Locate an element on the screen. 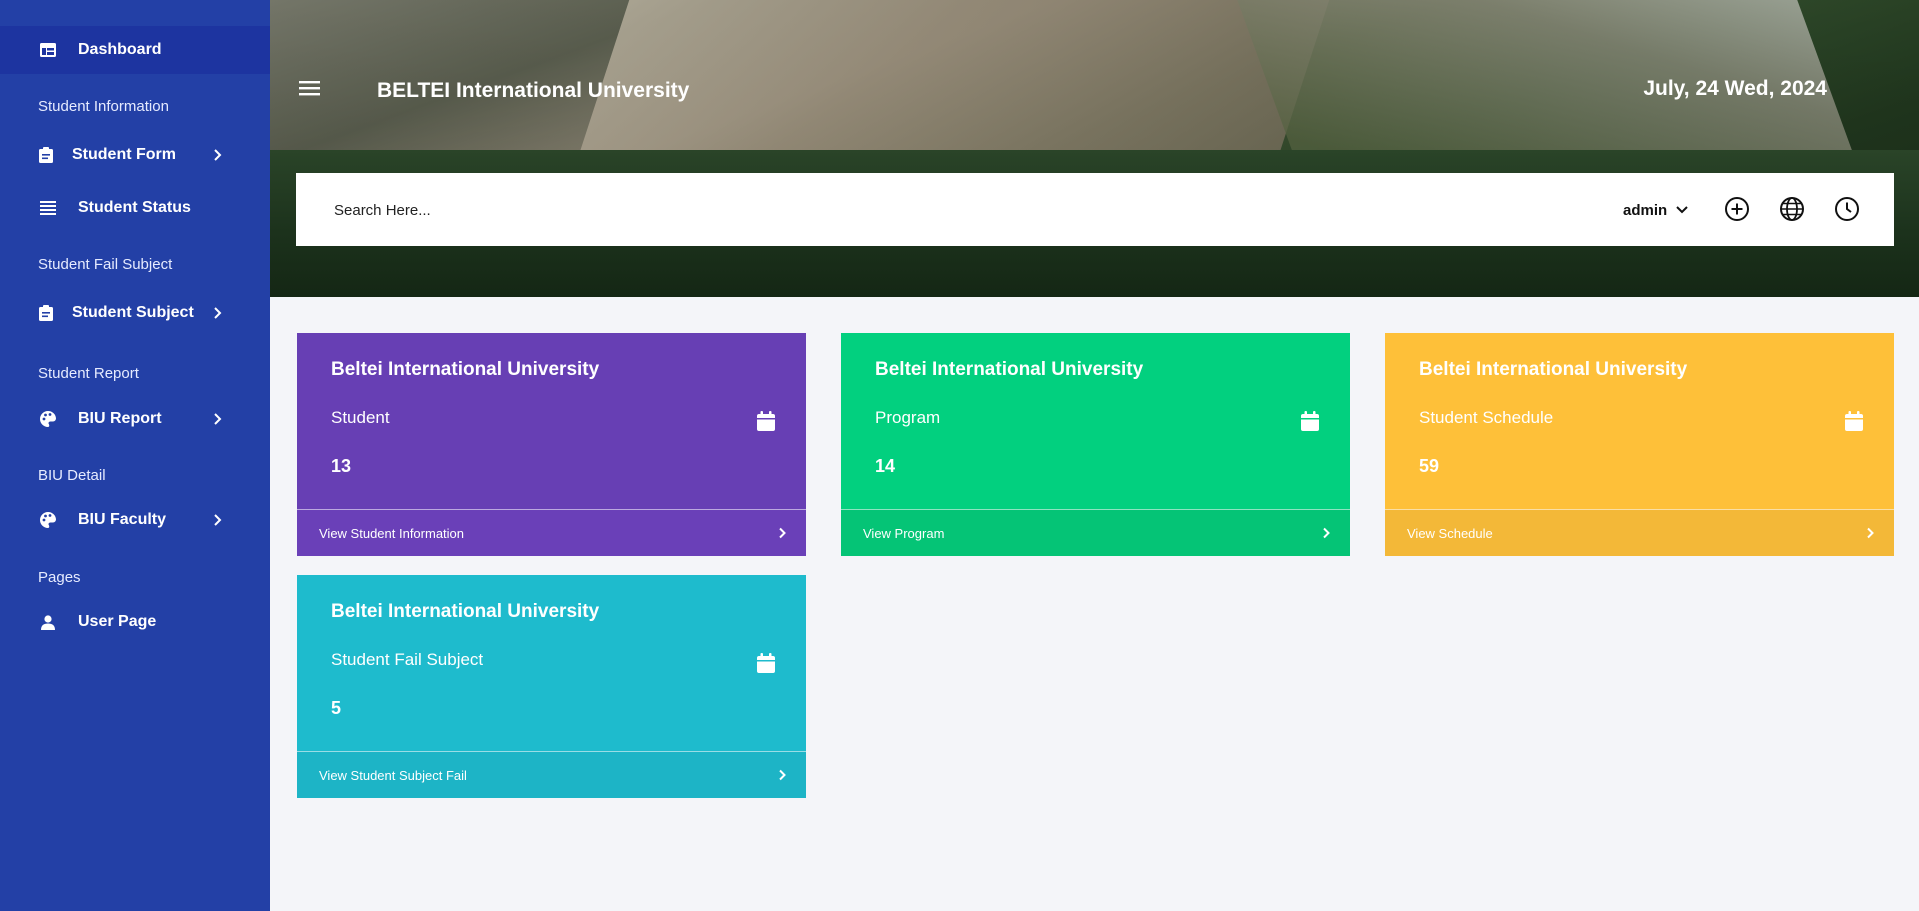 Image resolution: width=1919 pixels, height=911 pixels. card-link-text: View Student Information is located at coordinates (392, 533).